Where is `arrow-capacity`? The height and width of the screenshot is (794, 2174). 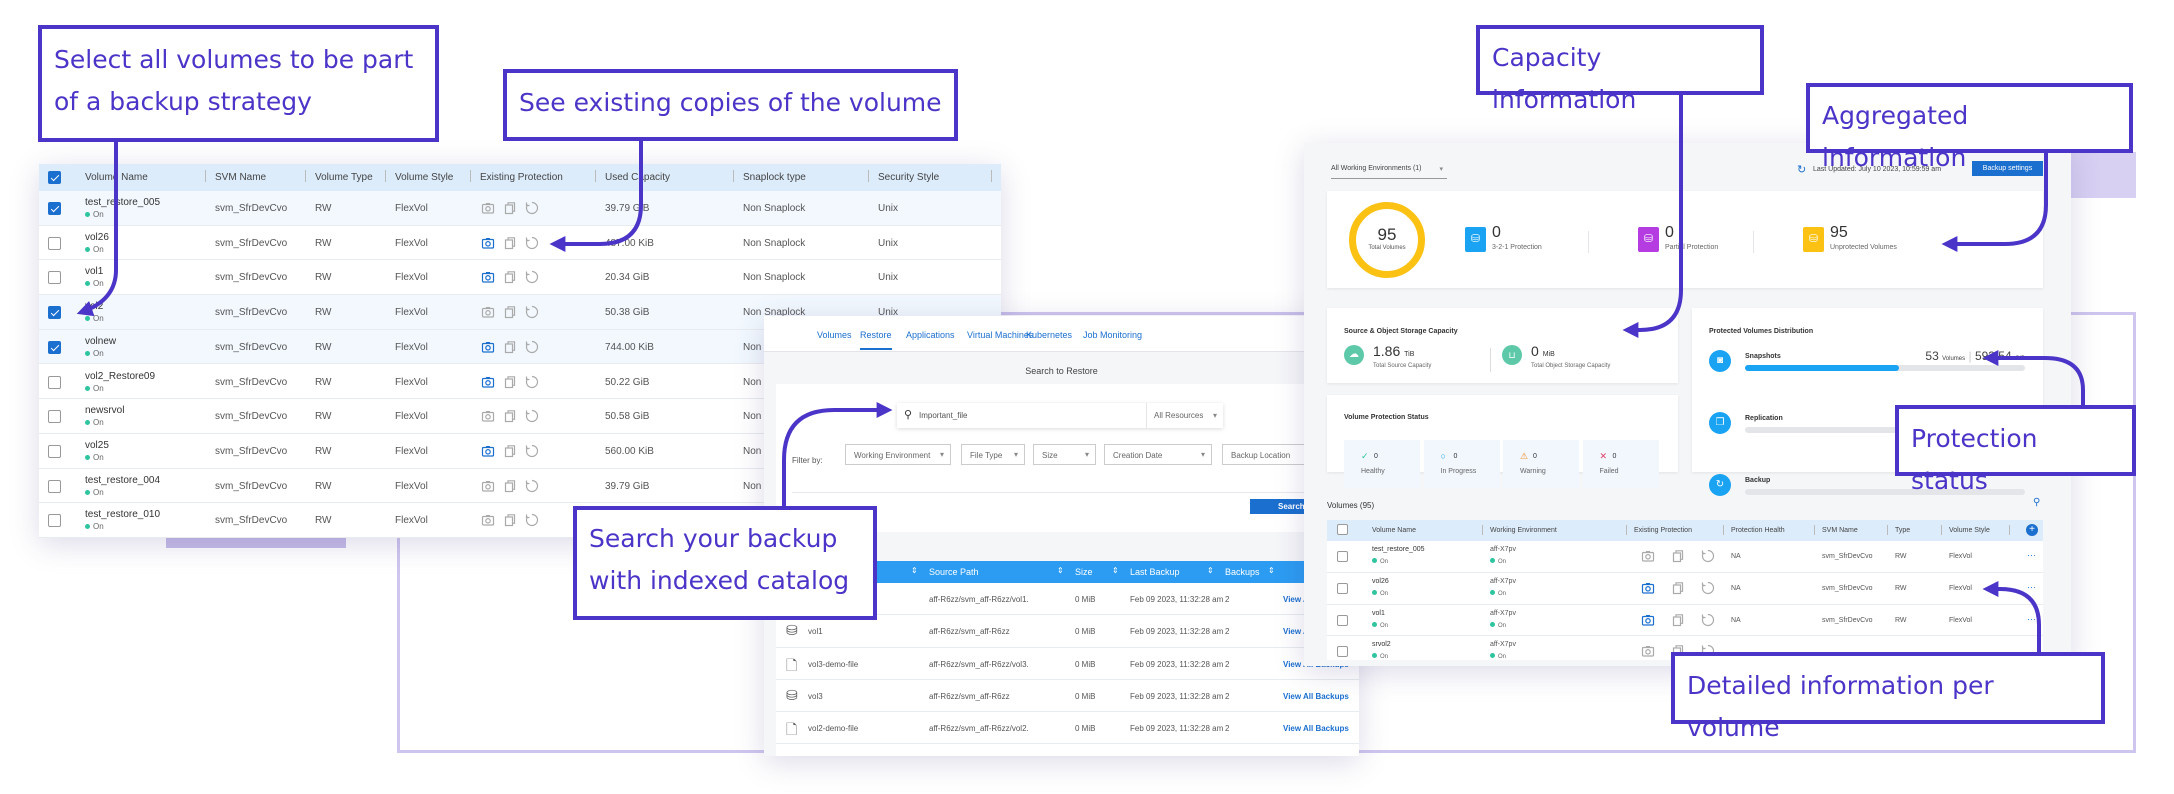 arrow-capacity is located at coordinates (1652, 216).